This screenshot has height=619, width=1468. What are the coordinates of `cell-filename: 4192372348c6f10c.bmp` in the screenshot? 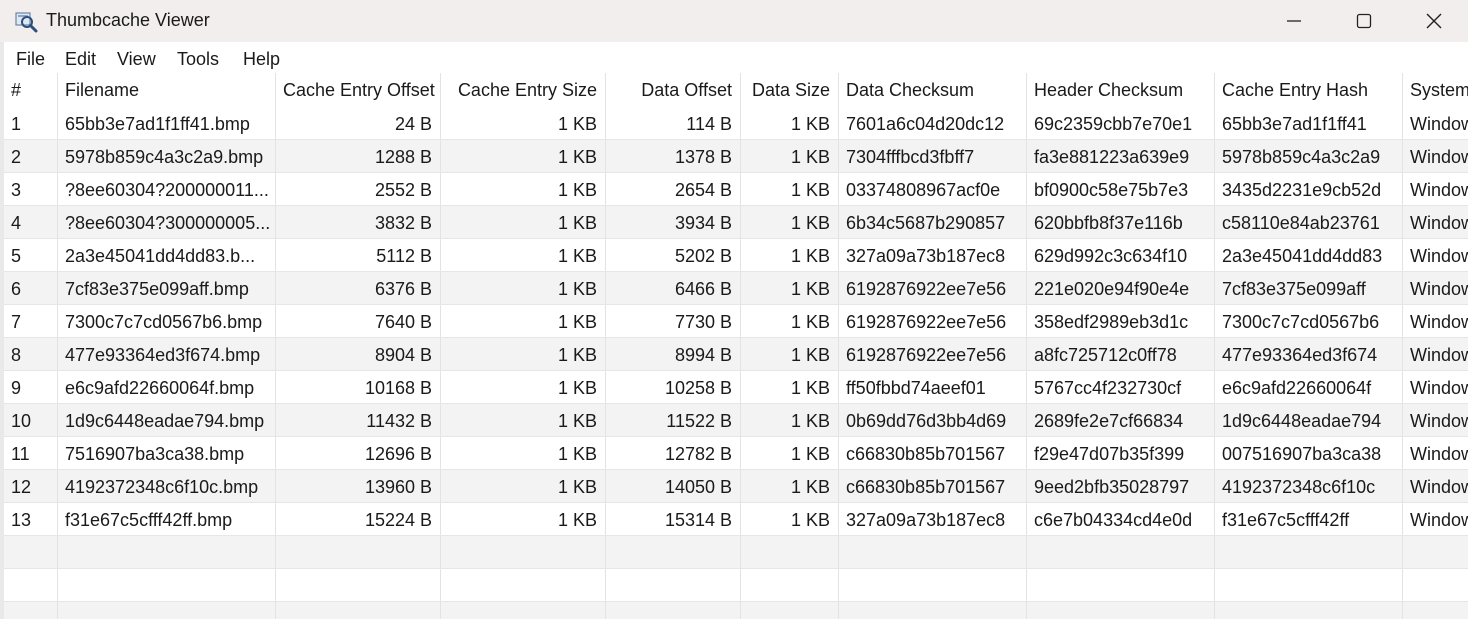 It's located at (167, 486).